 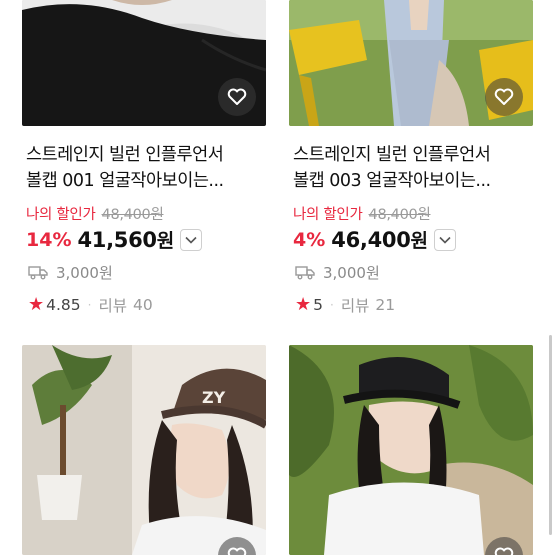 I want to click on sale-price: 46,400, so click(x=371, y=239).